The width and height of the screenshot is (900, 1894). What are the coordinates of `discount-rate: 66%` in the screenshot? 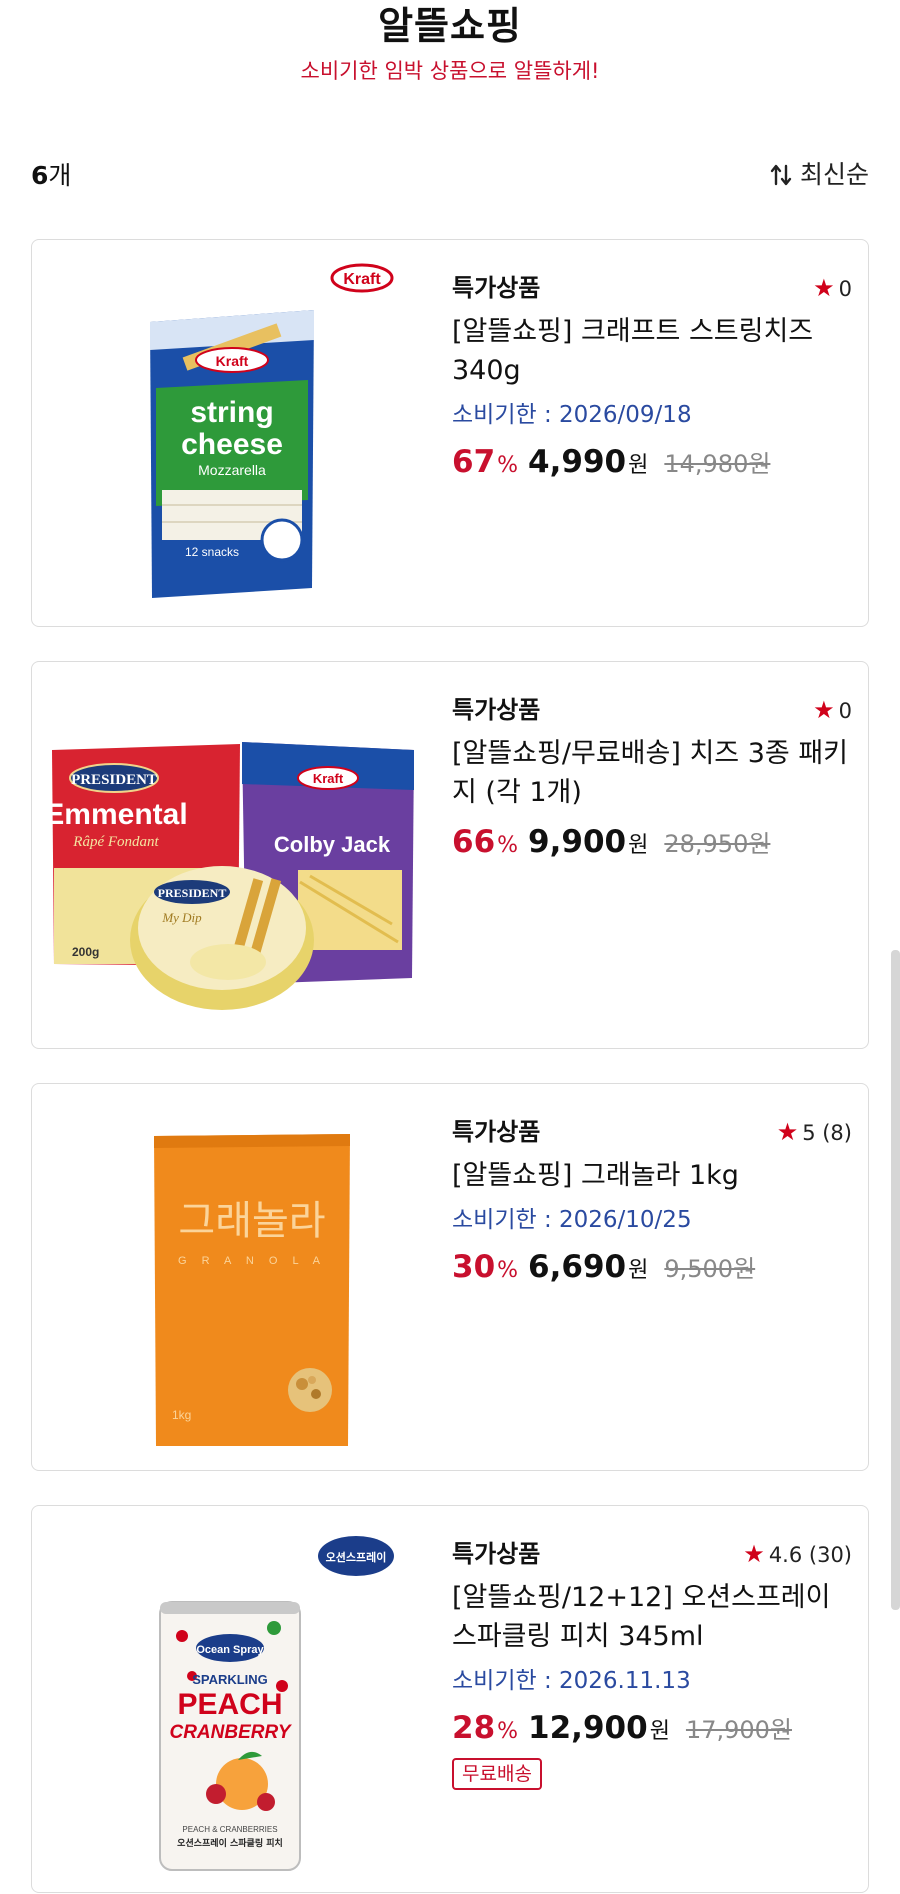 It's located at (485, 842).